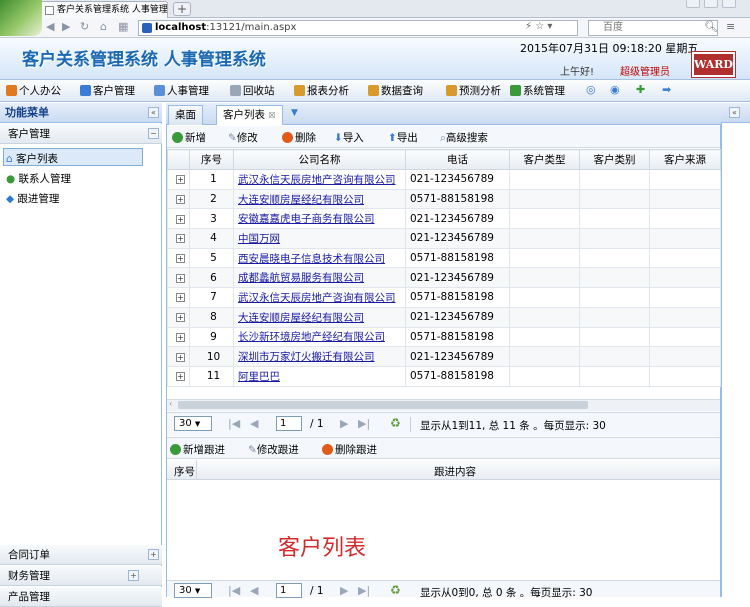 The height and width of the screenshot is (607, 750). I want to click on maximize-icon, so click(711, 4).